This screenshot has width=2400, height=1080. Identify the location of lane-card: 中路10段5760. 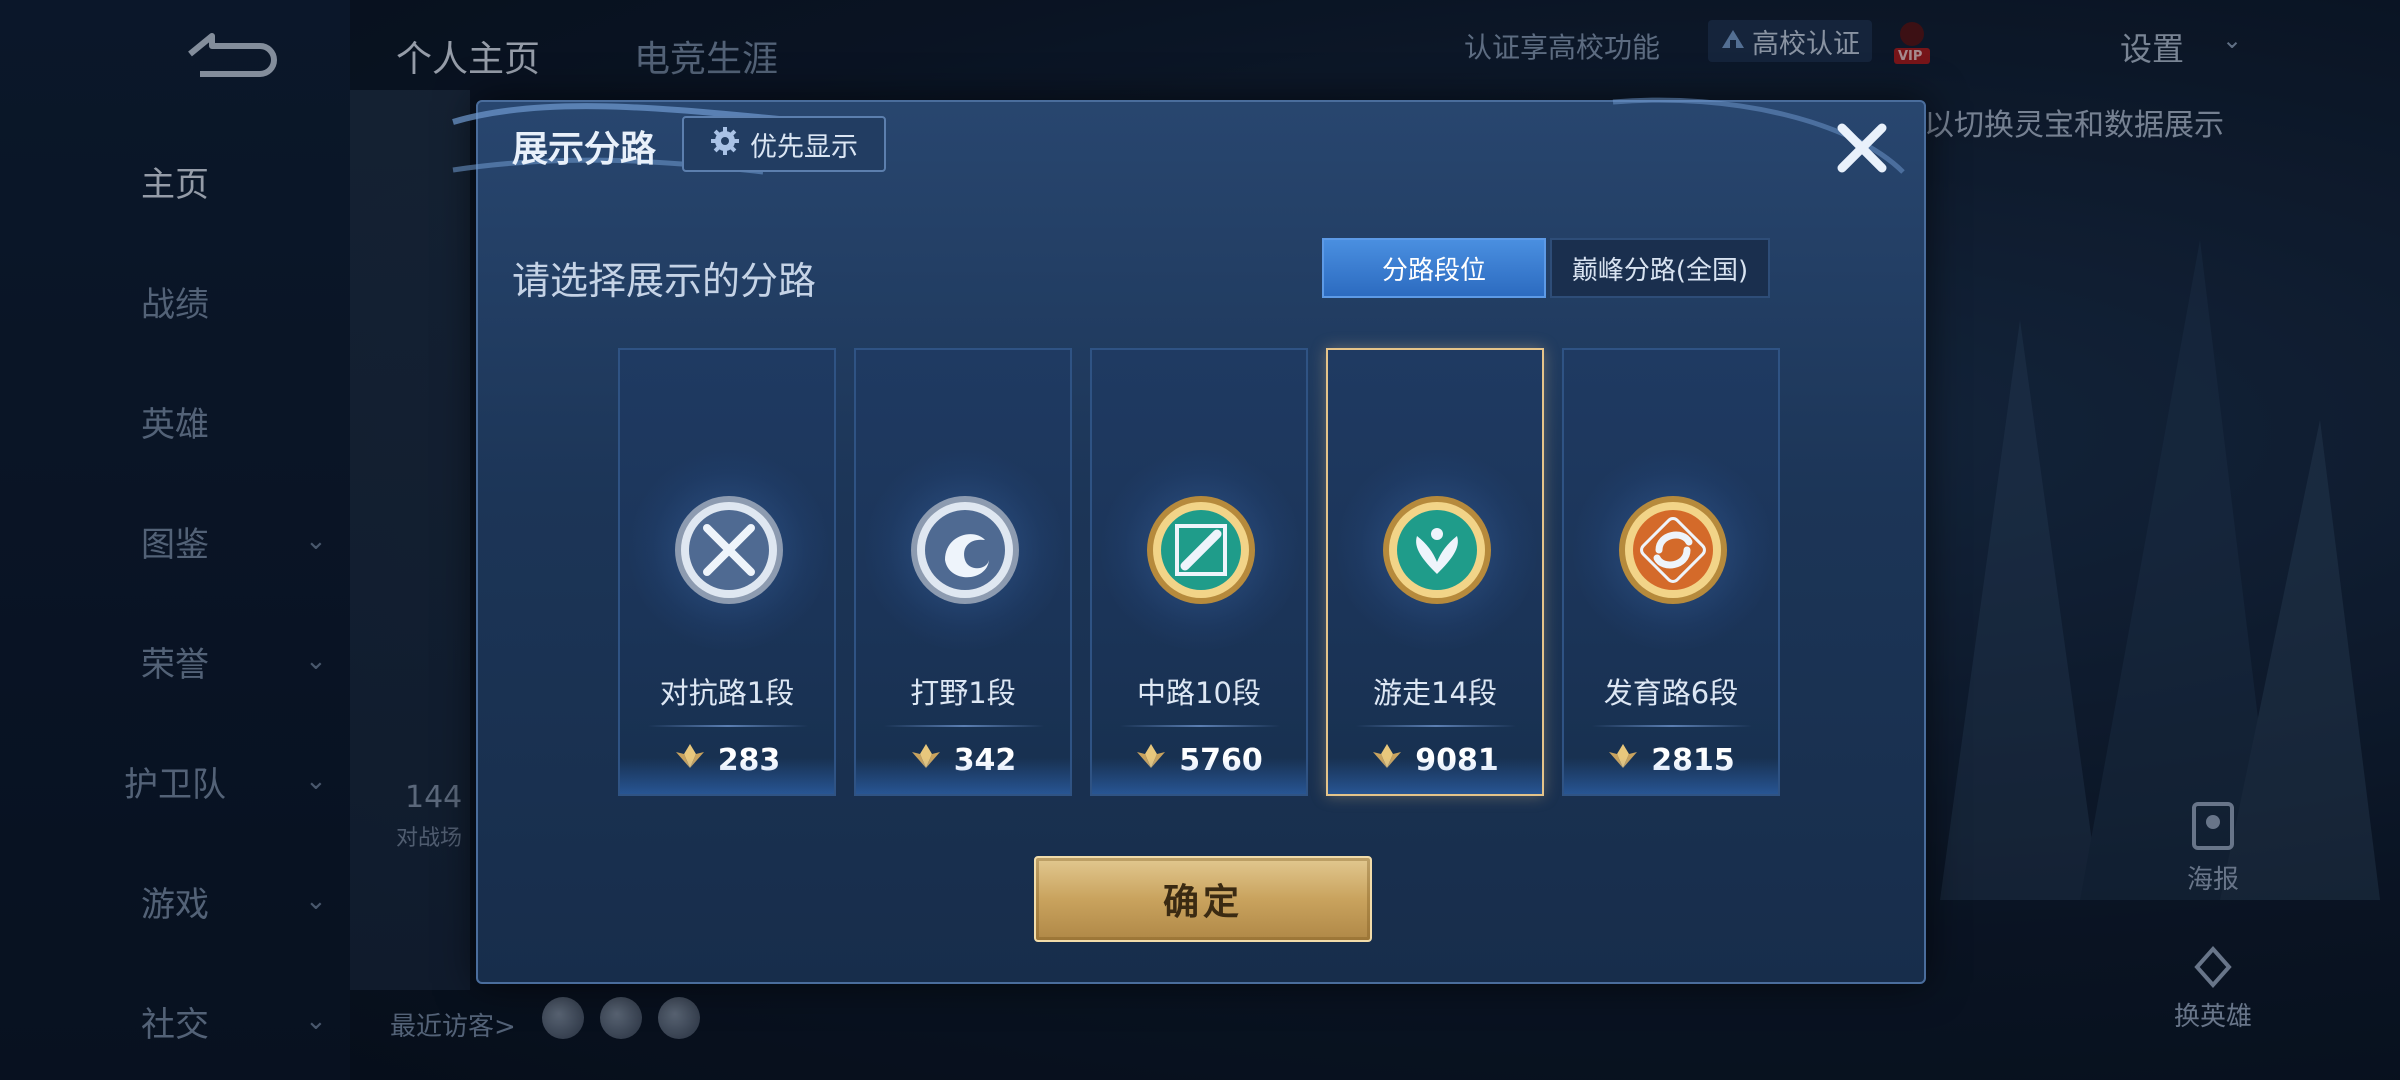
(1199, 572).